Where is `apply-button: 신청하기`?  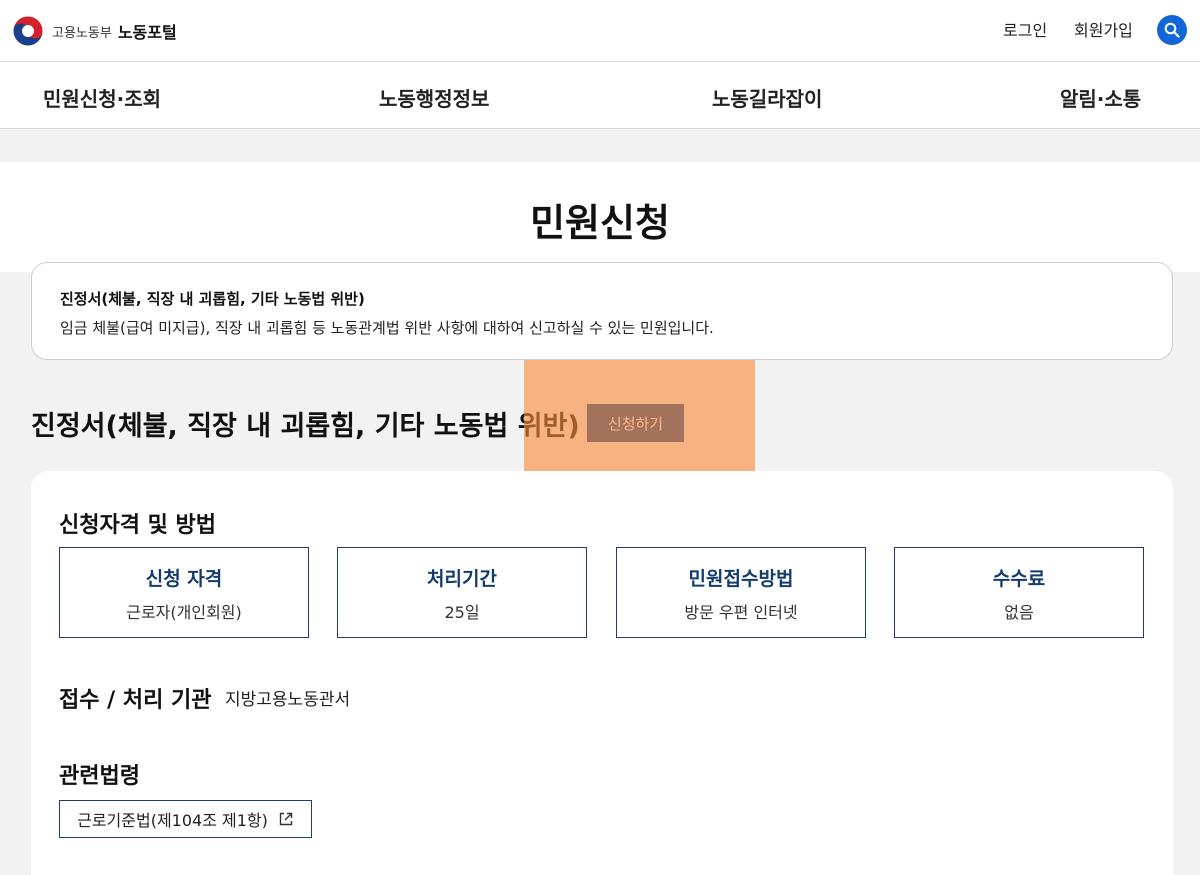
apply-button: 신청하기 is located at coordinates (635, 423).